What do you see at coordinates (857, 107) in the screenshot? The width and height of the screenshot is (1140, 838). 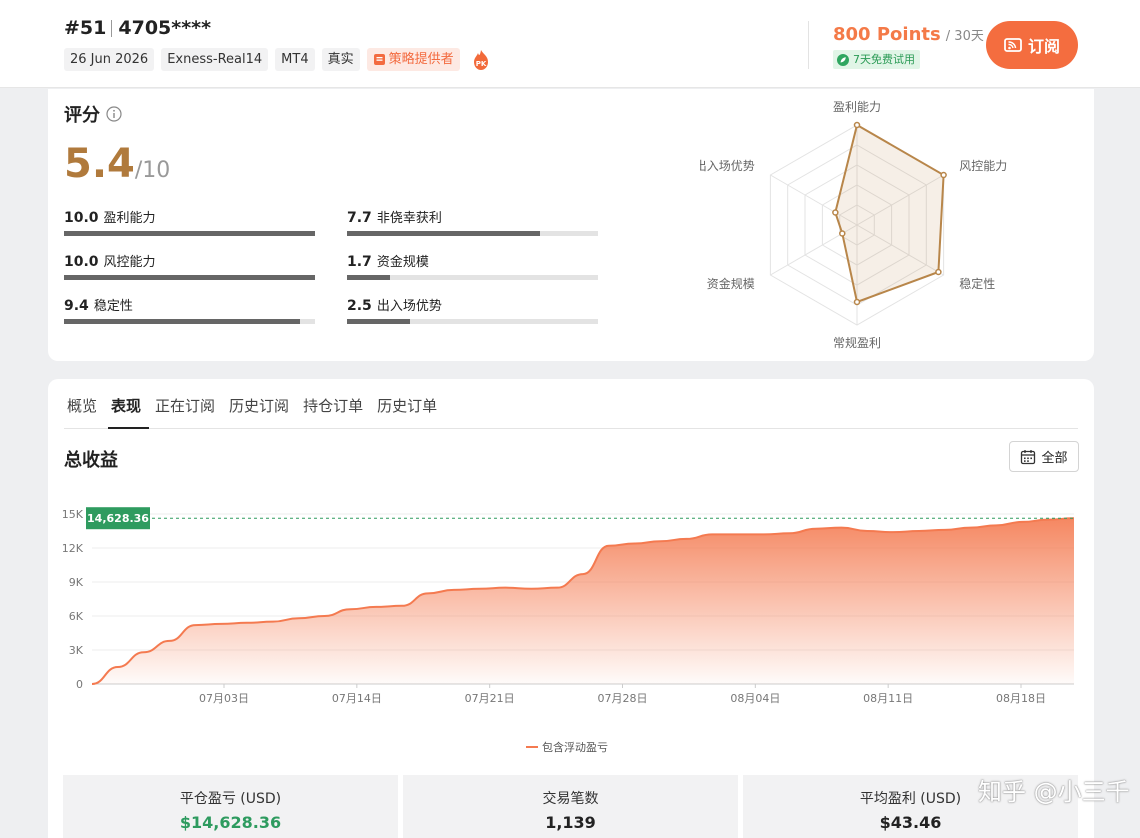 I see `radar-axis-label: 盈利能力` at bounding box center [857, 107].